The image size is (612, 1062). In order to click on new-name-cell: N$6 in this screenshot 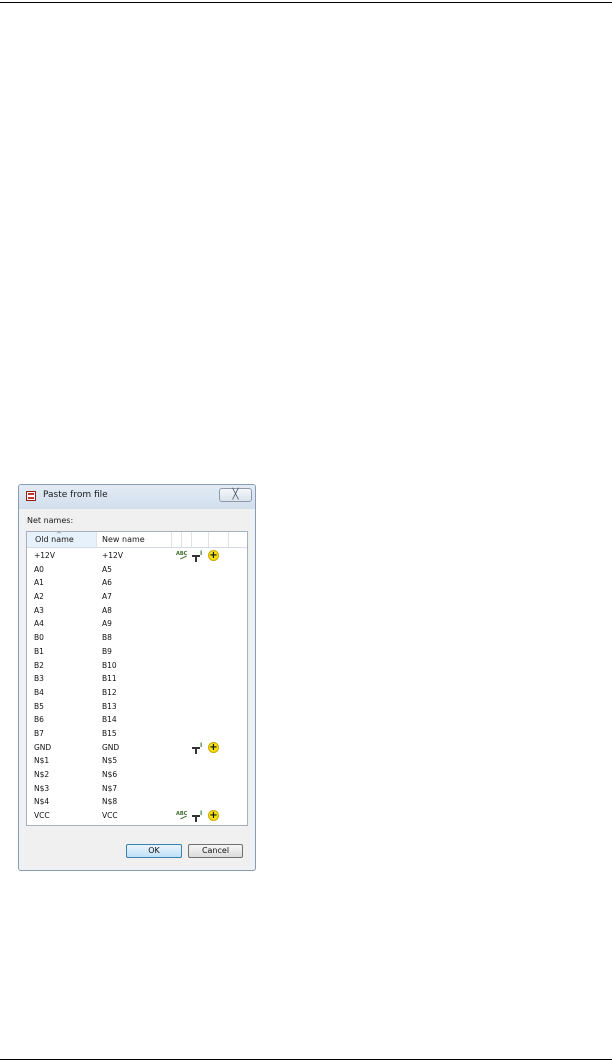, I will do `click(109, 774)`.